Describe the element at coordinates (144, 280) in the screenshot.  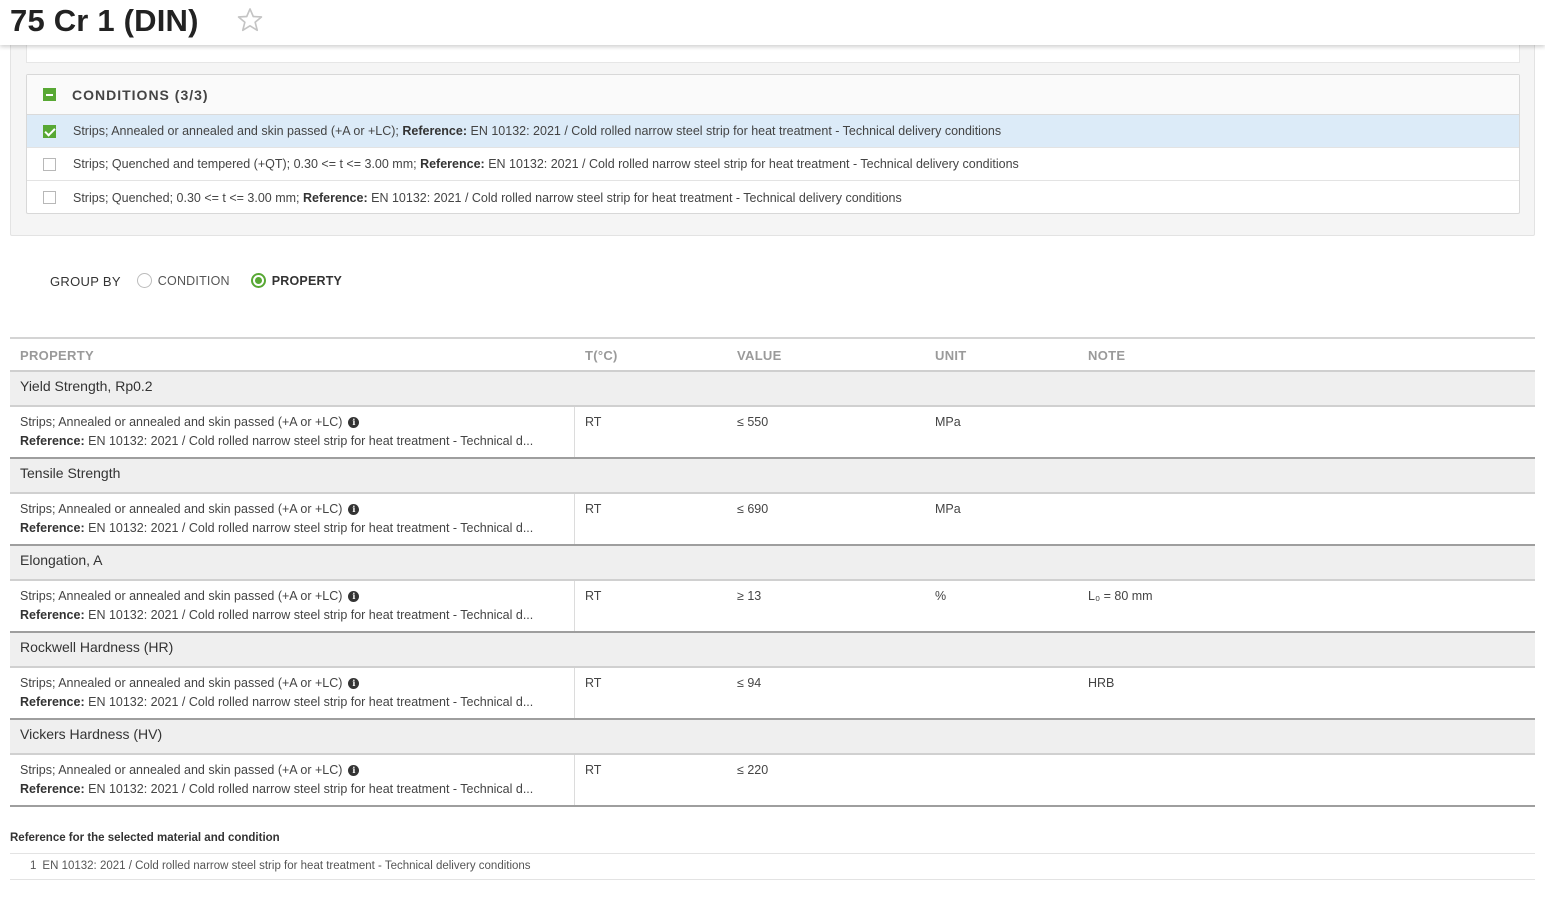
I see `radio-condition` at that location.